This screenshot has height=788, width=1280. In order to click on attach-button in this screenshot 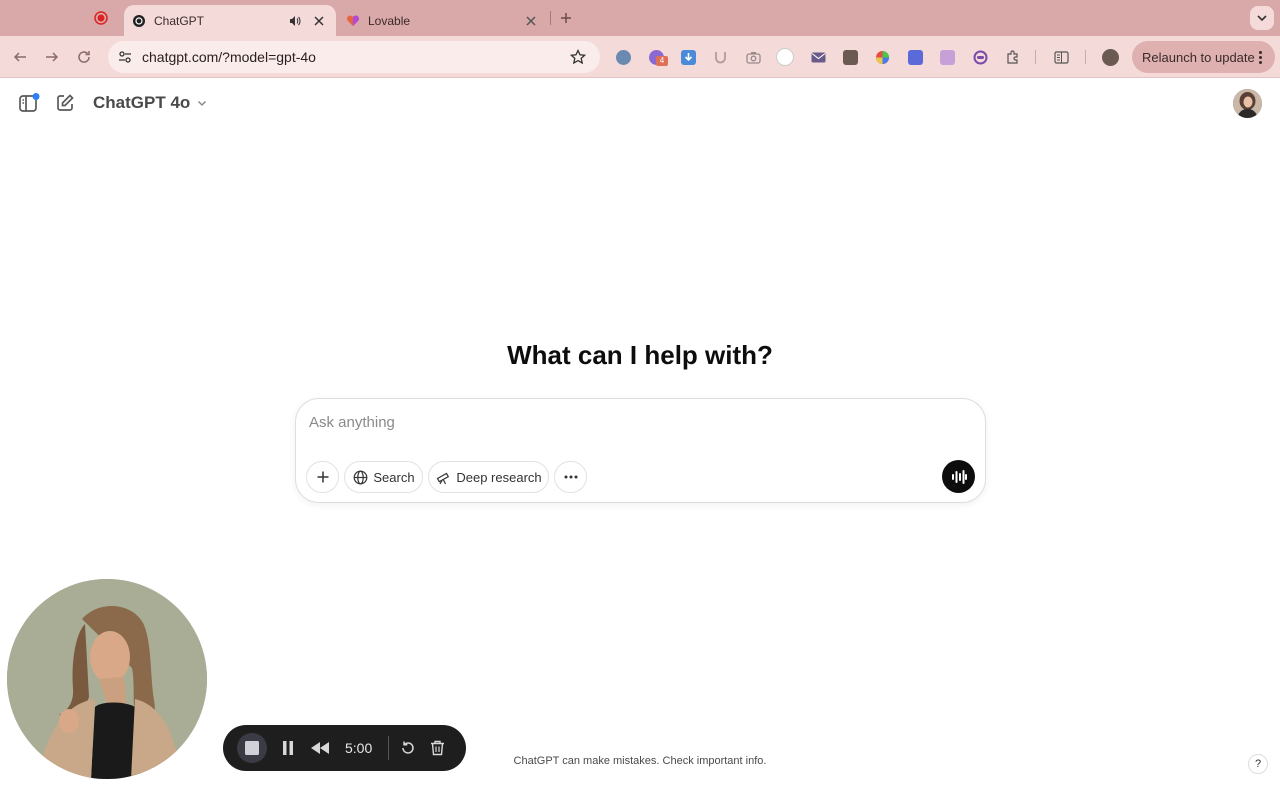, I will do `click(322, 477)`.